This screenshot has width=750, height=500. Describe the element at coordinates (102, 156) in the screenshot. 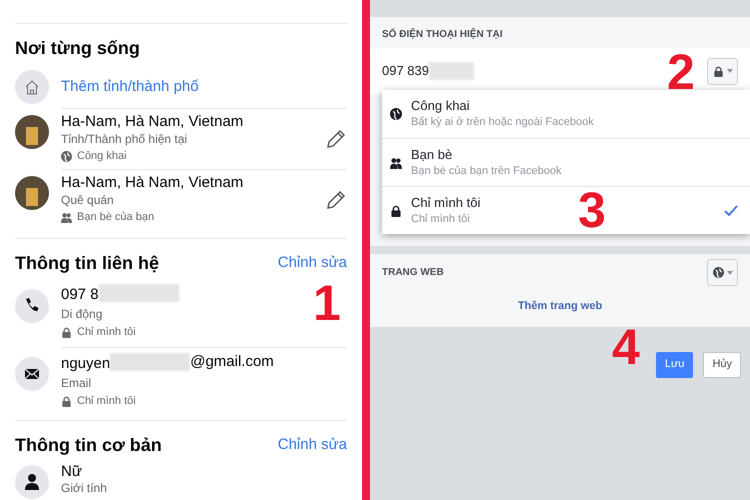

I see `privacy-label: Công khai` at that location.